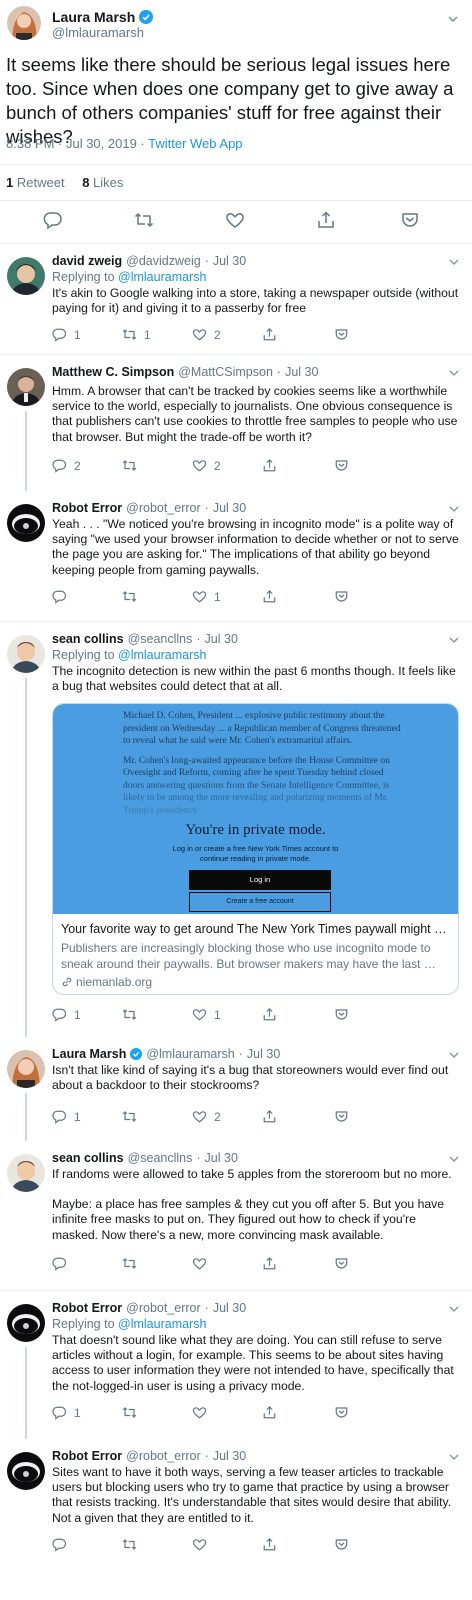 This screenshot has height=1600, width=472. Describe the element at coordinates (102, 182) in the screenshot. I see `likes-stat: 8 Likes` at that location.